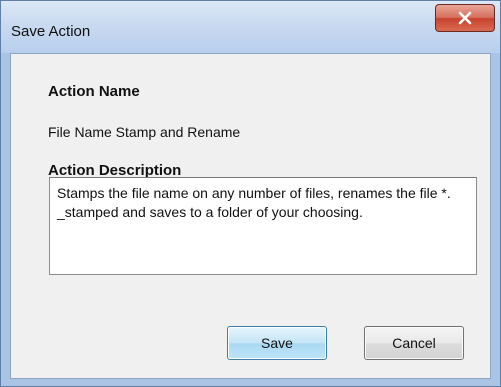 The width and height of the screenshot is (501, 387). Describe the element at coordinates (277, 343) in the screenshot. I see `save-button: Save` at that location.